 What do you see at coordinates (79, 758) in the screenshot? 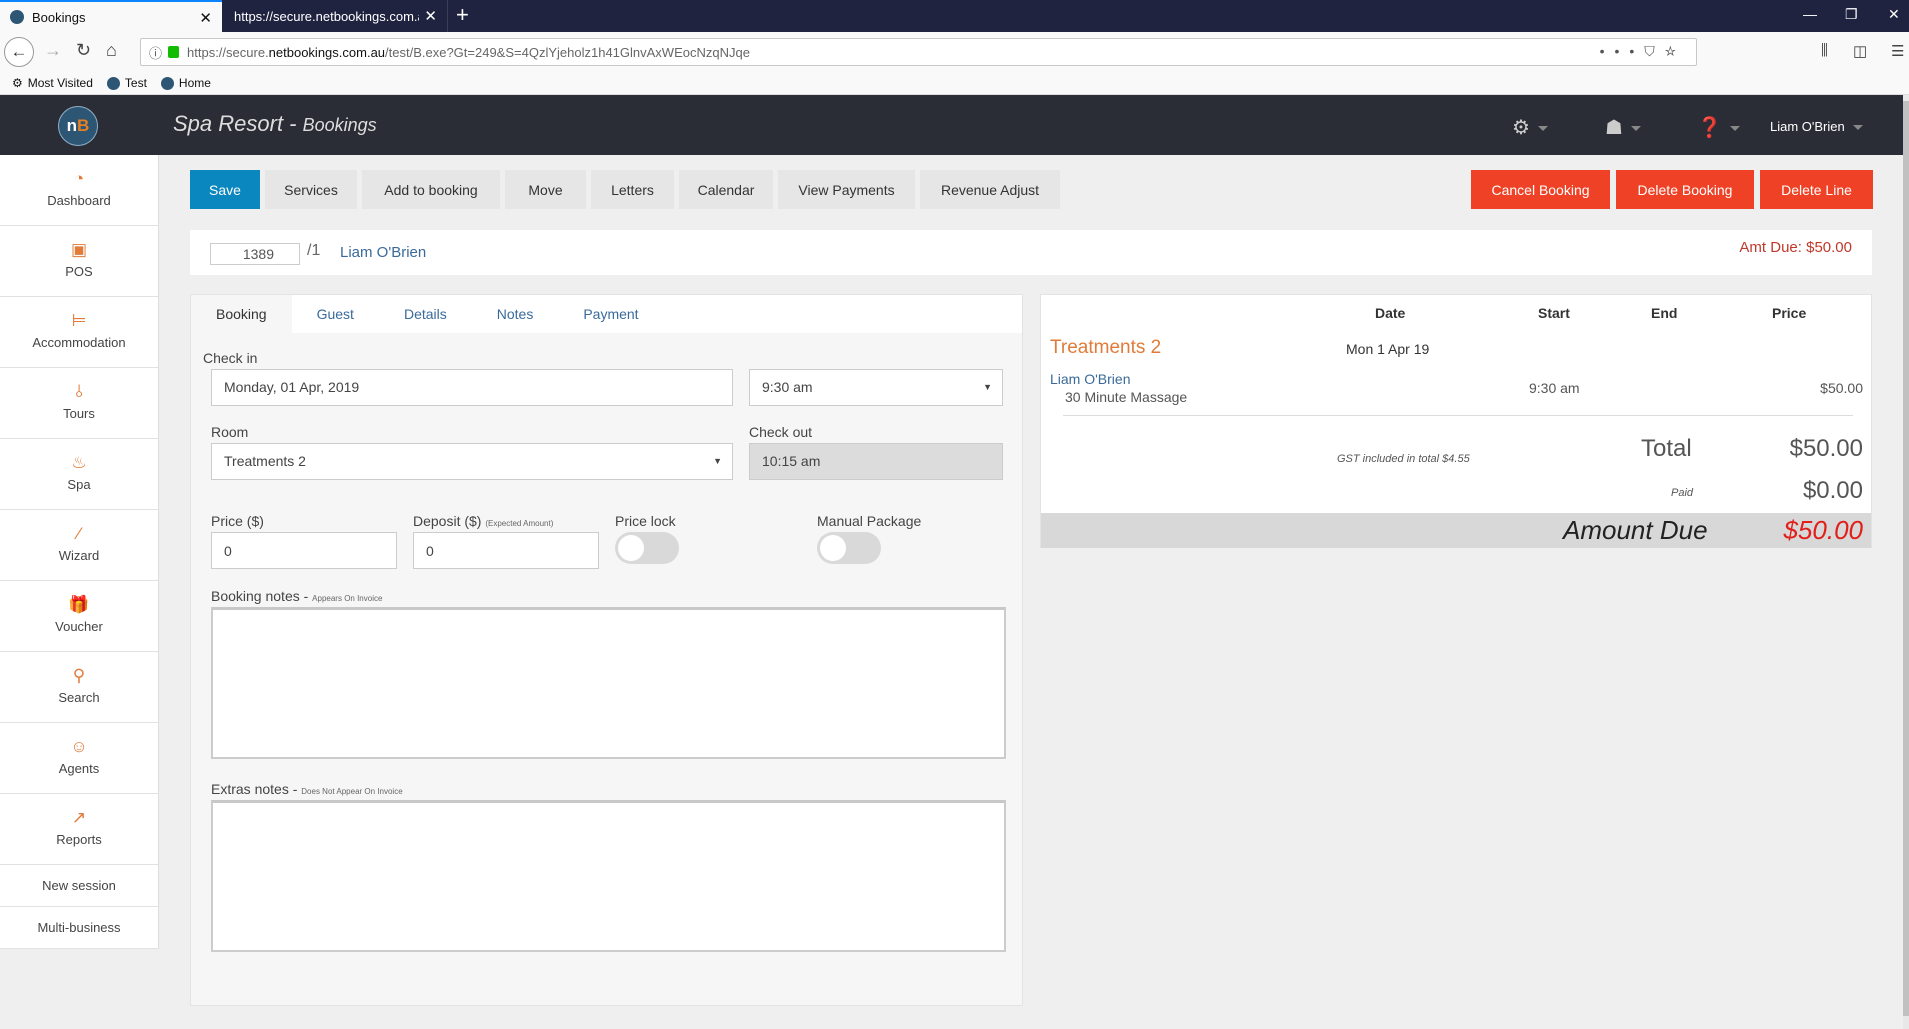
I see `sidebar-item-agents: ☺ Agents` at bounding box center [79, 758].